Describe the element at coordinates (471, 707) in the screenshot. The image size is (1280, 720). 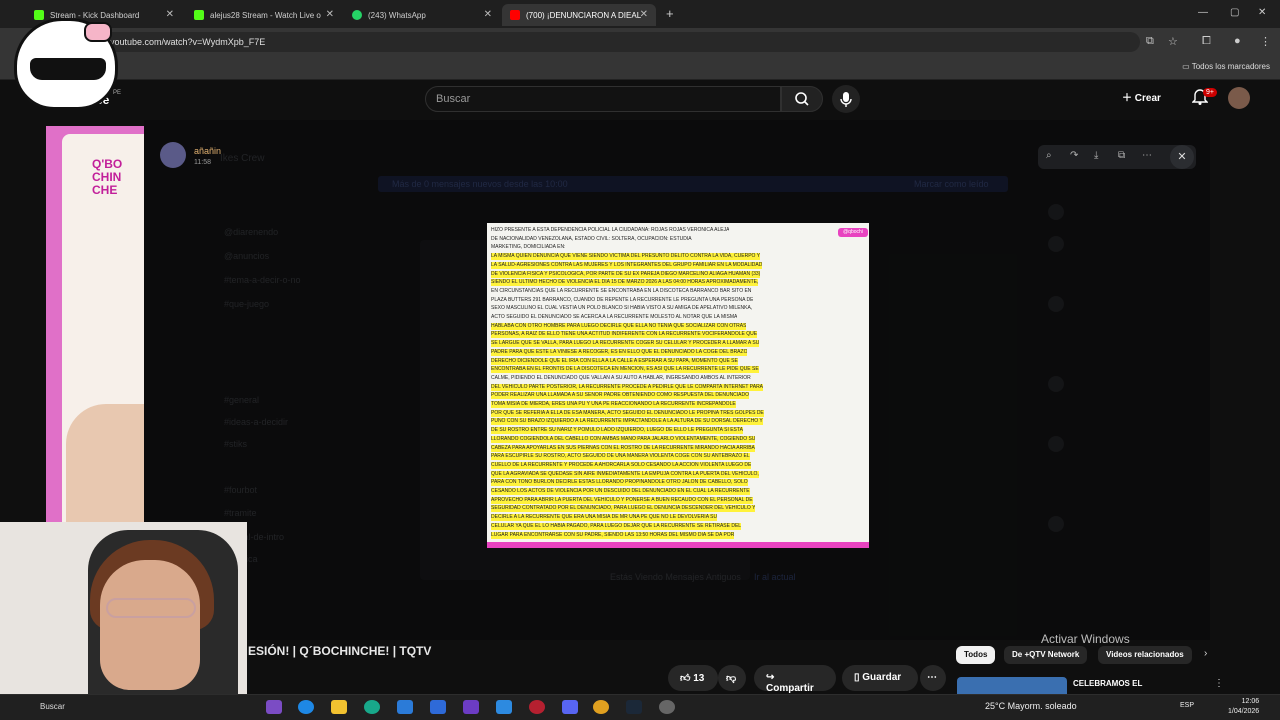
I see `visual-studio-icon` at that location.